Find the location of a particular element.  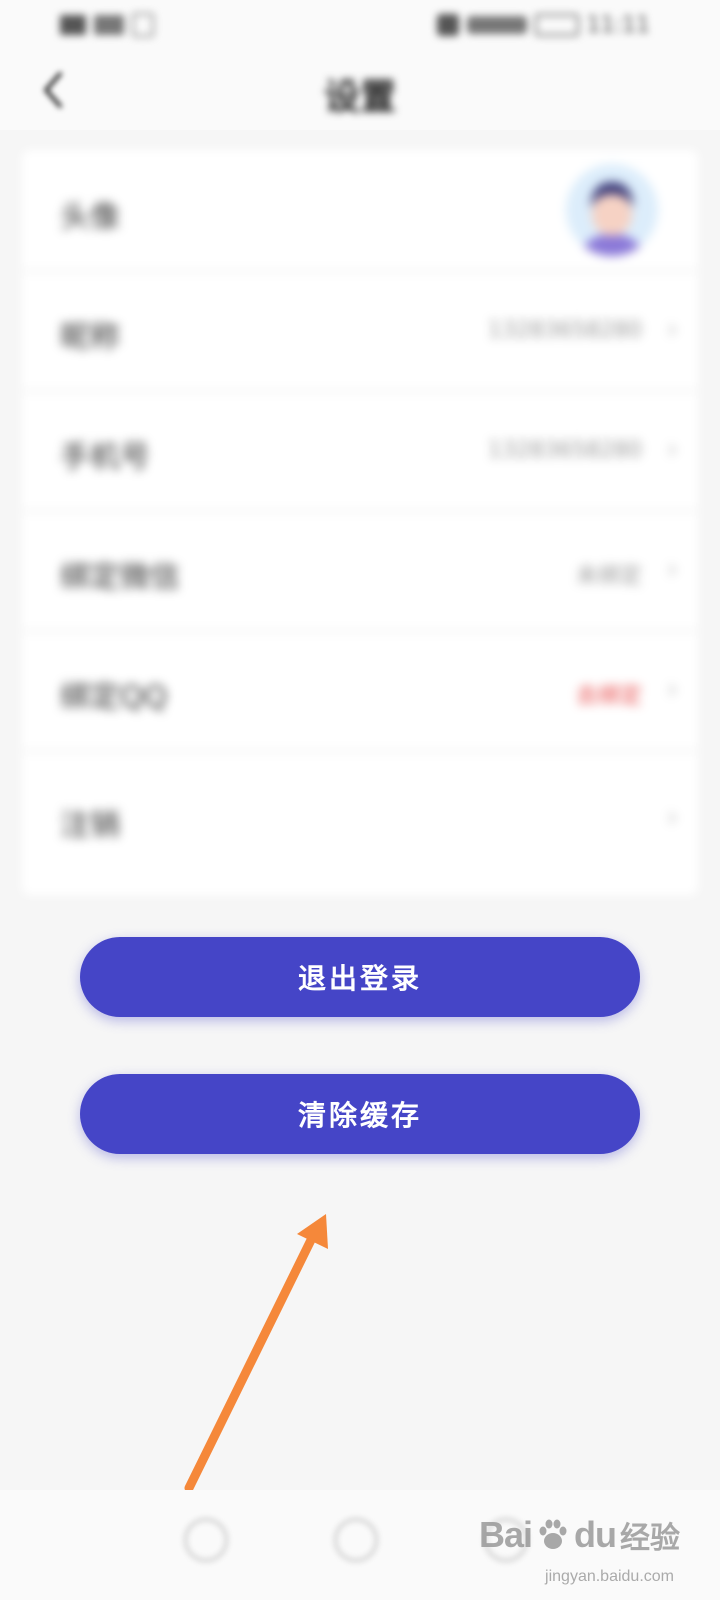

settings-row-label: 绑定QQ is located at coordinates (114, 697).